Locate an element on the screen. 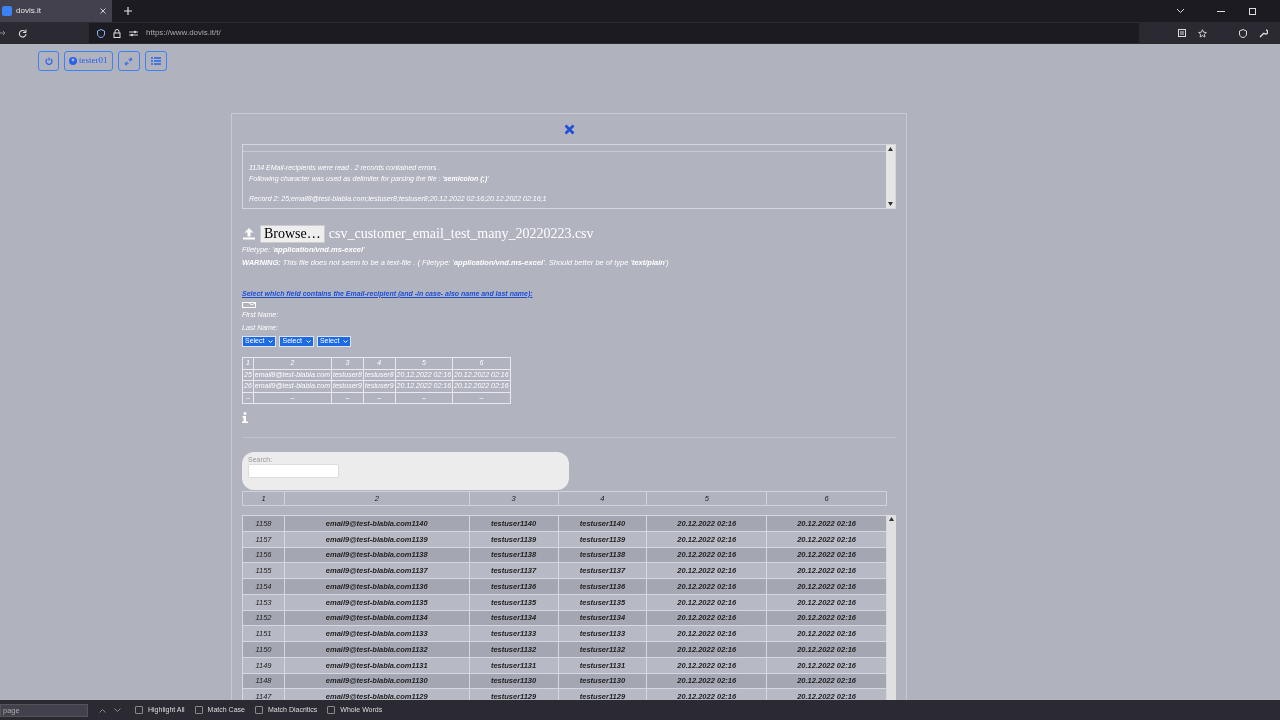 The image size is (1280, 720). star-icon is located at coordinates (1202, 33).